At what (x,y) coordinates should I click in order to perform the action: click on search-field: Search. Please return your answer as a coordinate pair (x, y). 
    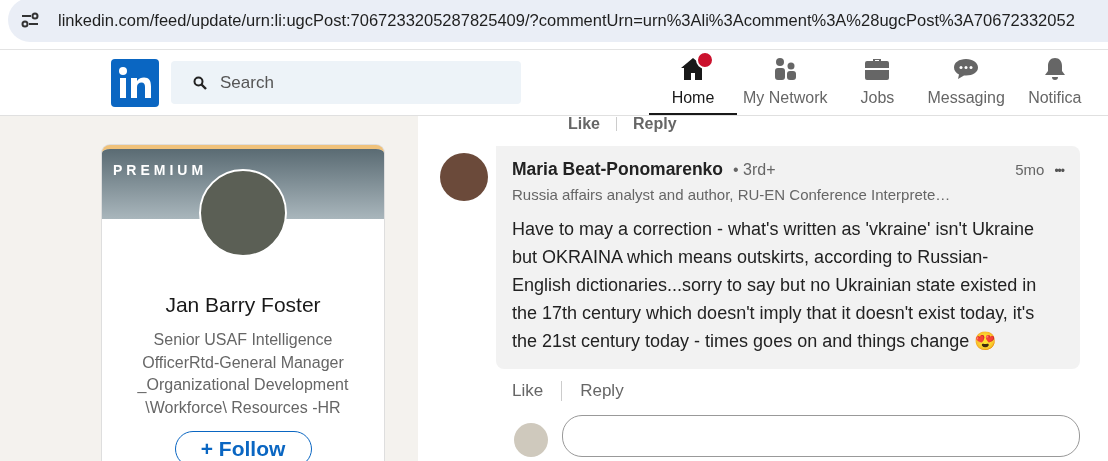
    Looking at the image, I should click on (346, 82).